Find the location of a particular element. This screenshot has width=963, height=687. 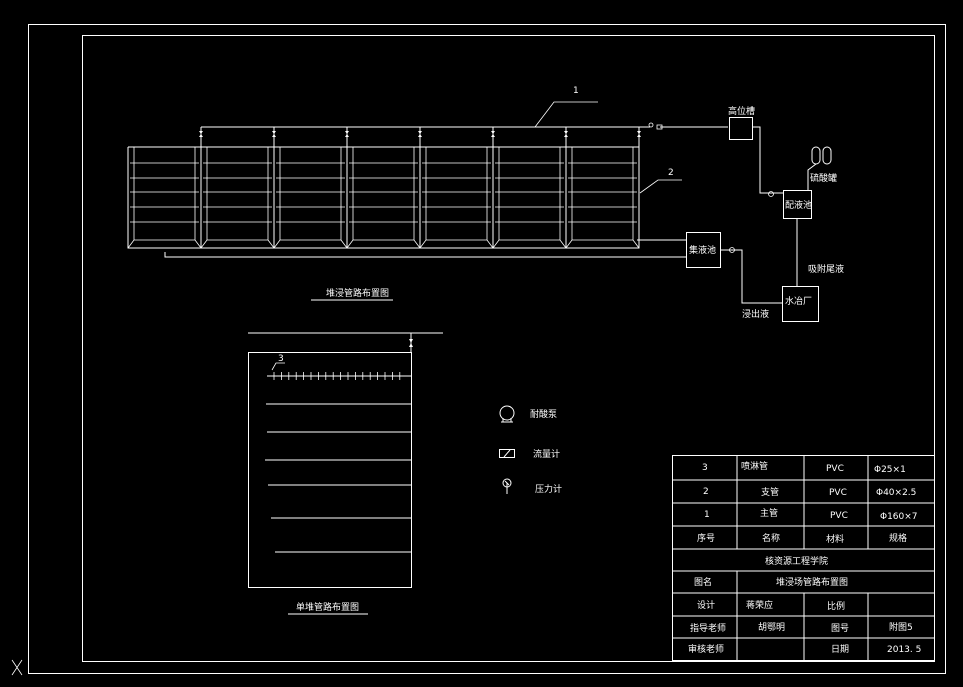

collection-pipe is located at coordinates (425, 255).